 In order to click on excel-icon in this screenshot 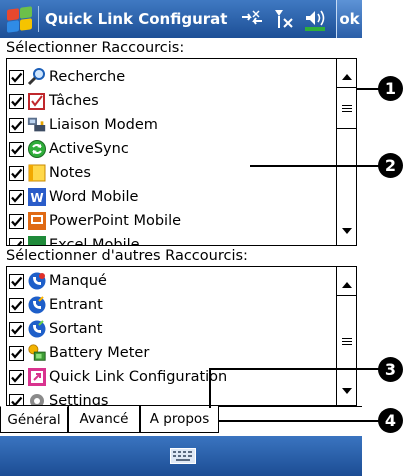, I will do `click(37, 240)`.